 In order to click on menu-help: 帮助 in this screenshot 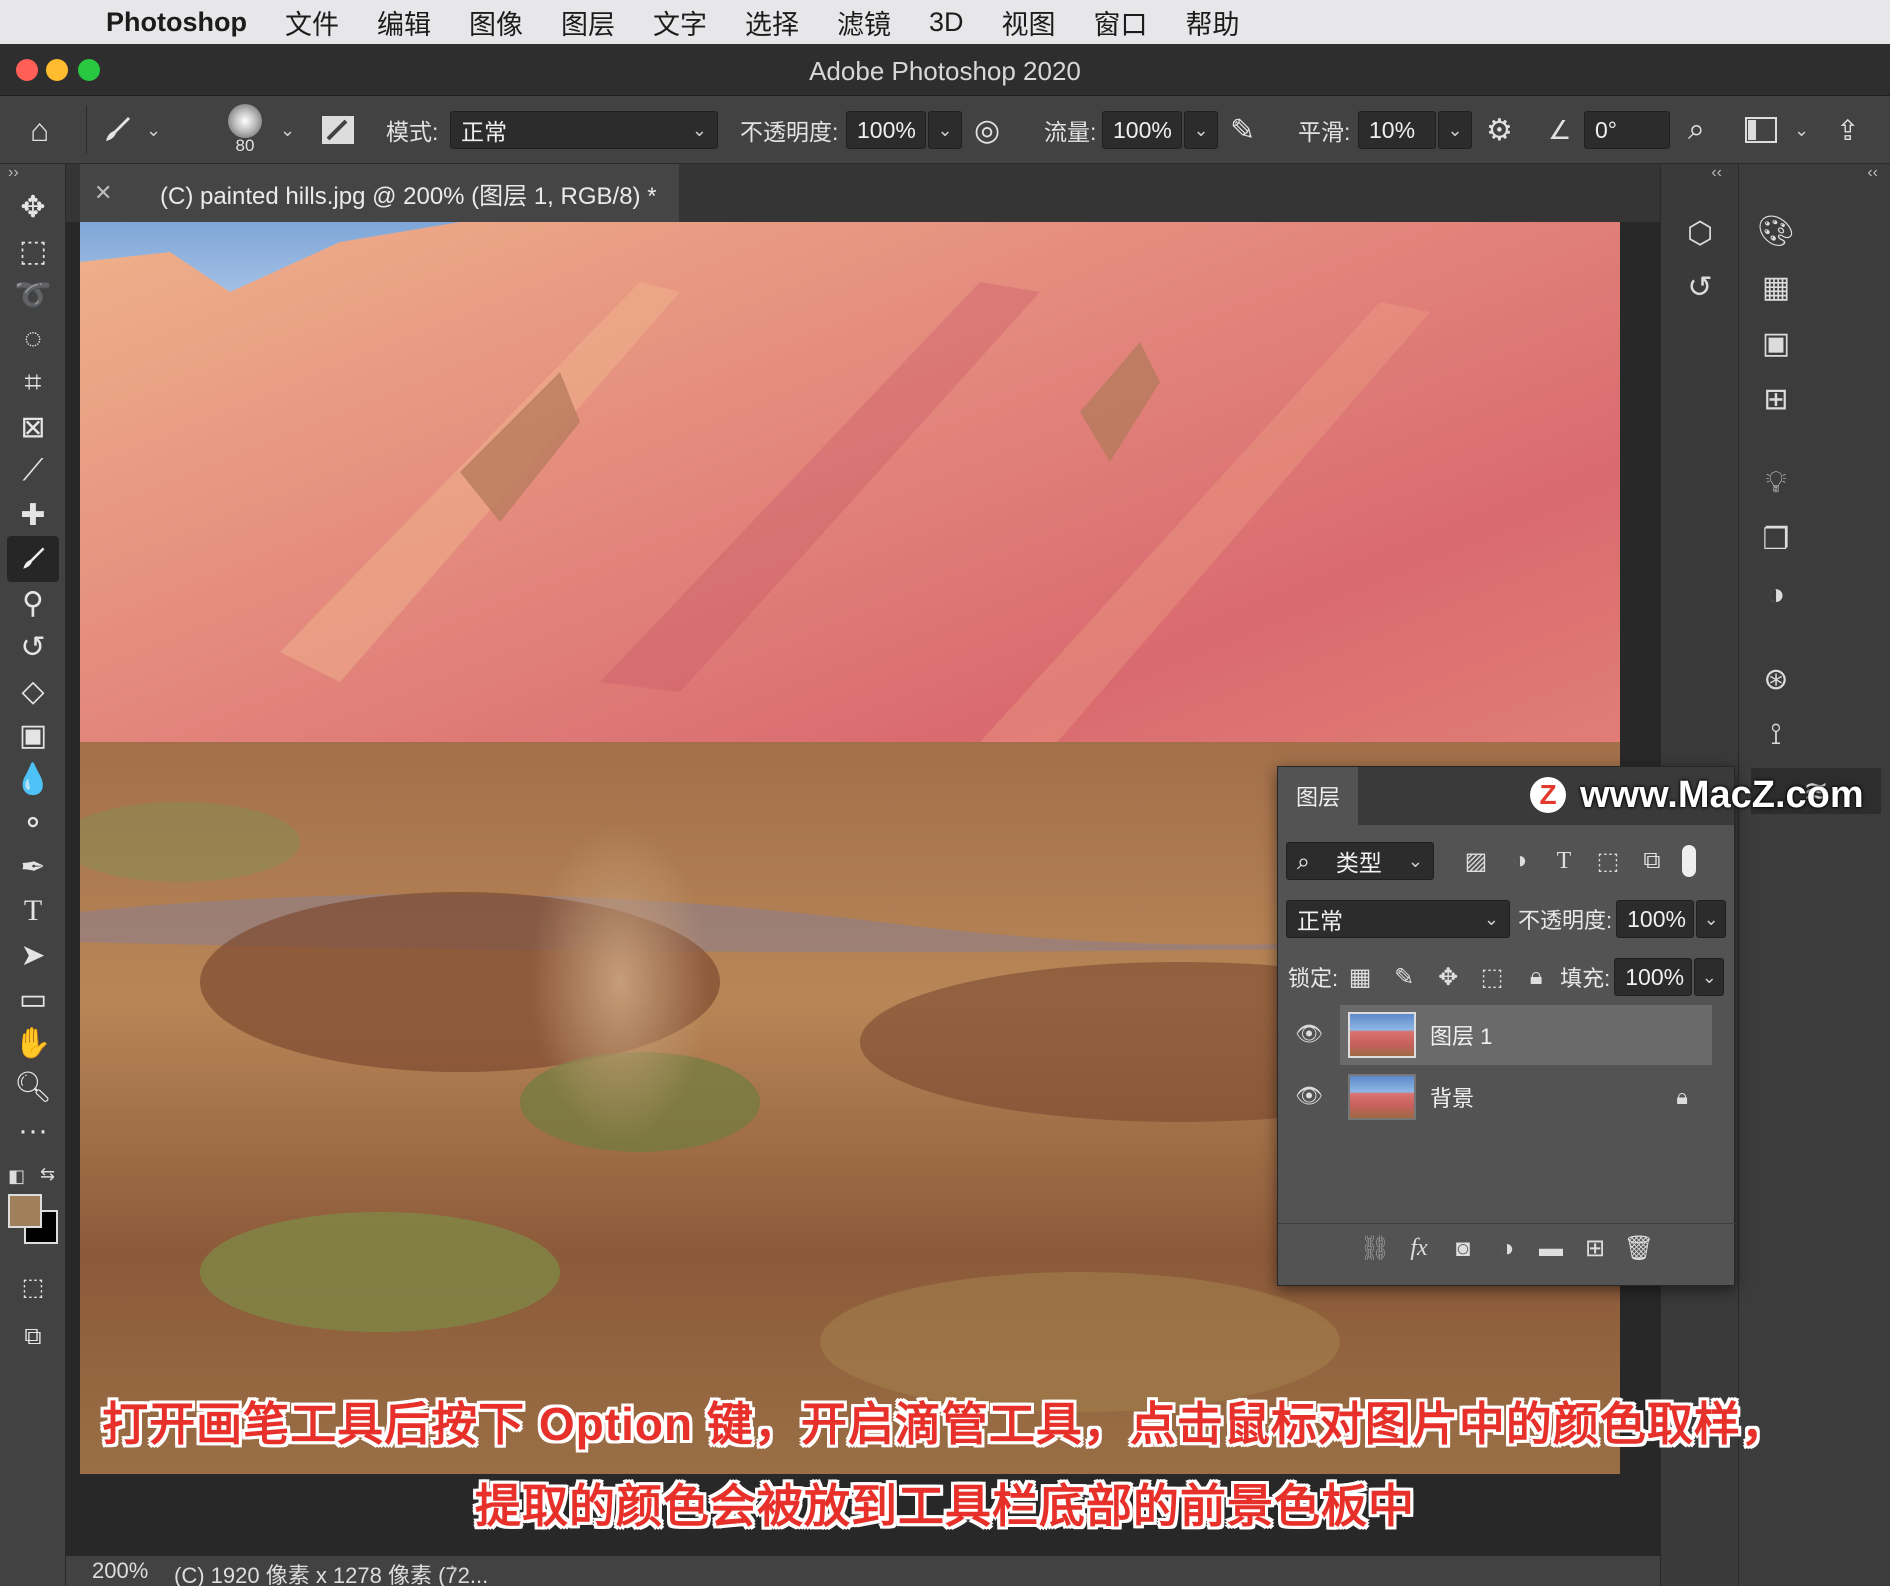, I will do `click(1213, 22)`.